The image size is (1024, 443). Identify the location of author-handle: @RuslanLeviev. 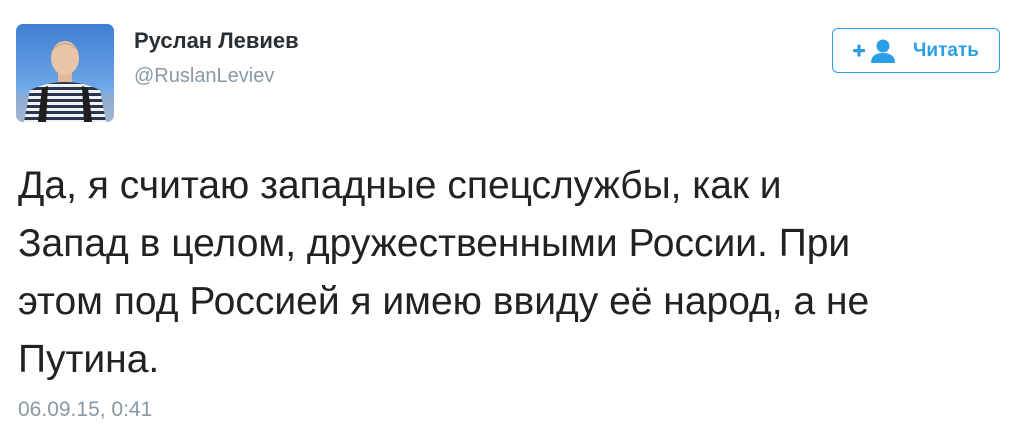
(204, 76).